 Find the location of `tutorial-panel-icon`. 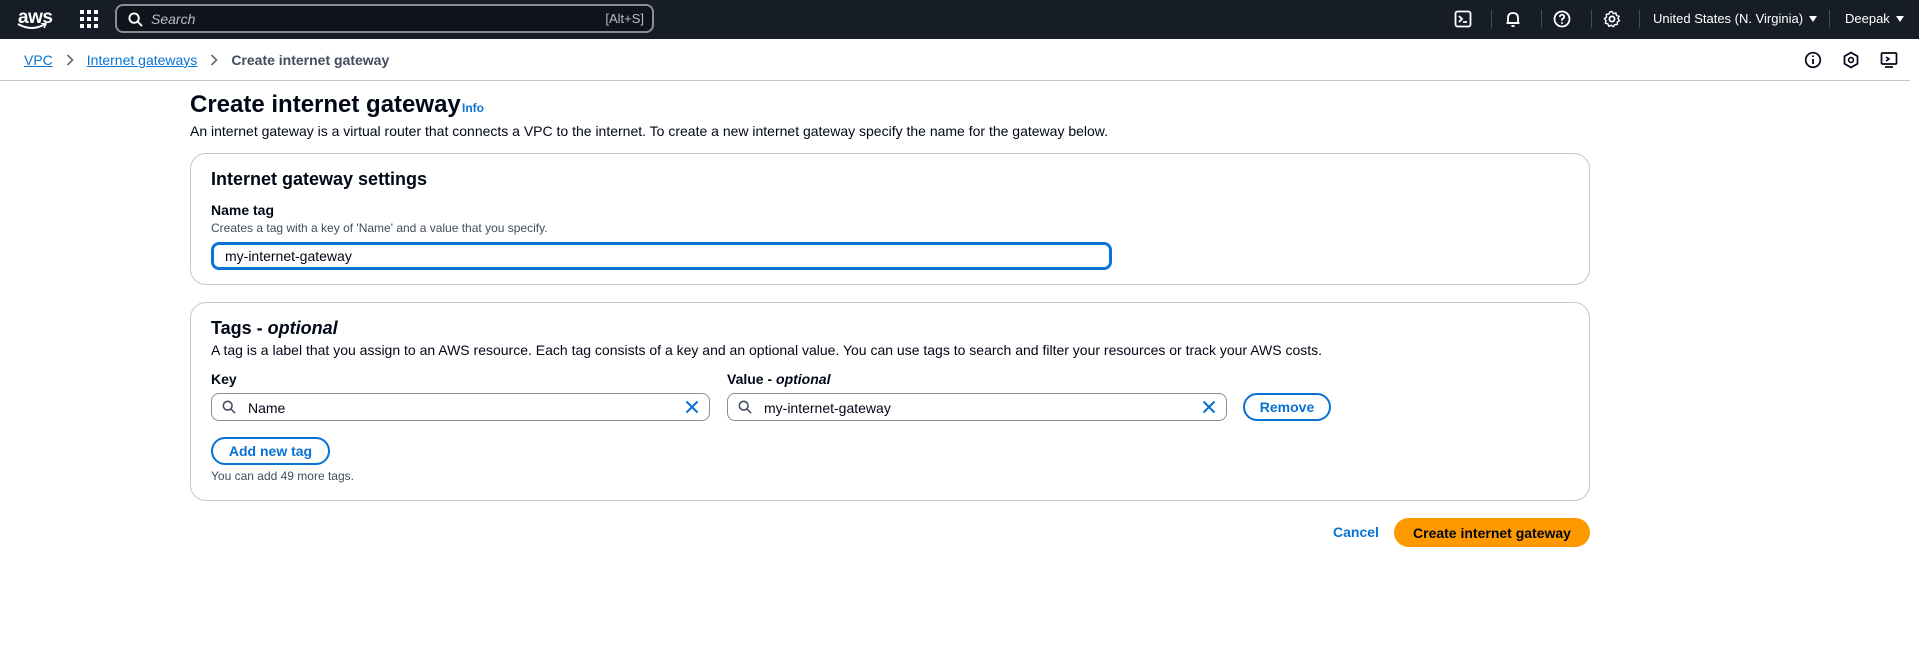

tutorial-panel-icon is located at coordinates (1889, 60).